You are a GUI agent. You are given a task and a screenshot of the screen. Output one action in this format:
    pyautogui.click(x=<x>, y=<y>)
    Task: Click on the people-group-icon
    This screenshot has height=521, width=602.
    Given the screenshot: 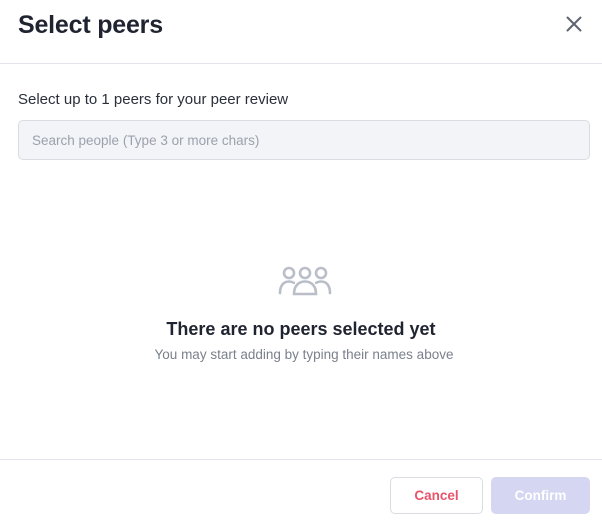 What is the action you would take?
    pyautogui.click(x=305, y=281)
    